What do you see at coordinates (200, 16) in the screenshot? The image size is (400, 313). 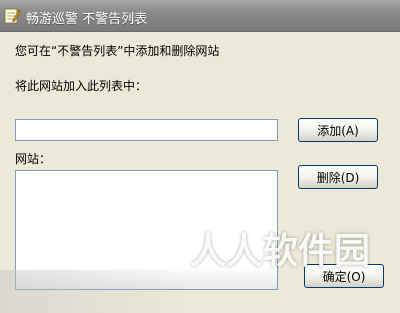 I see `title-bar: 畅游巡警 不警告列表` at bounding box center [200, 16].